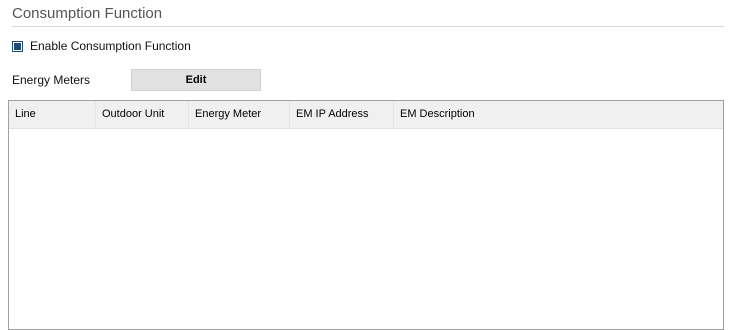 This screenshot has height=330, width=733. I want to click on section-title: Consumption Function, so click(87, 13).